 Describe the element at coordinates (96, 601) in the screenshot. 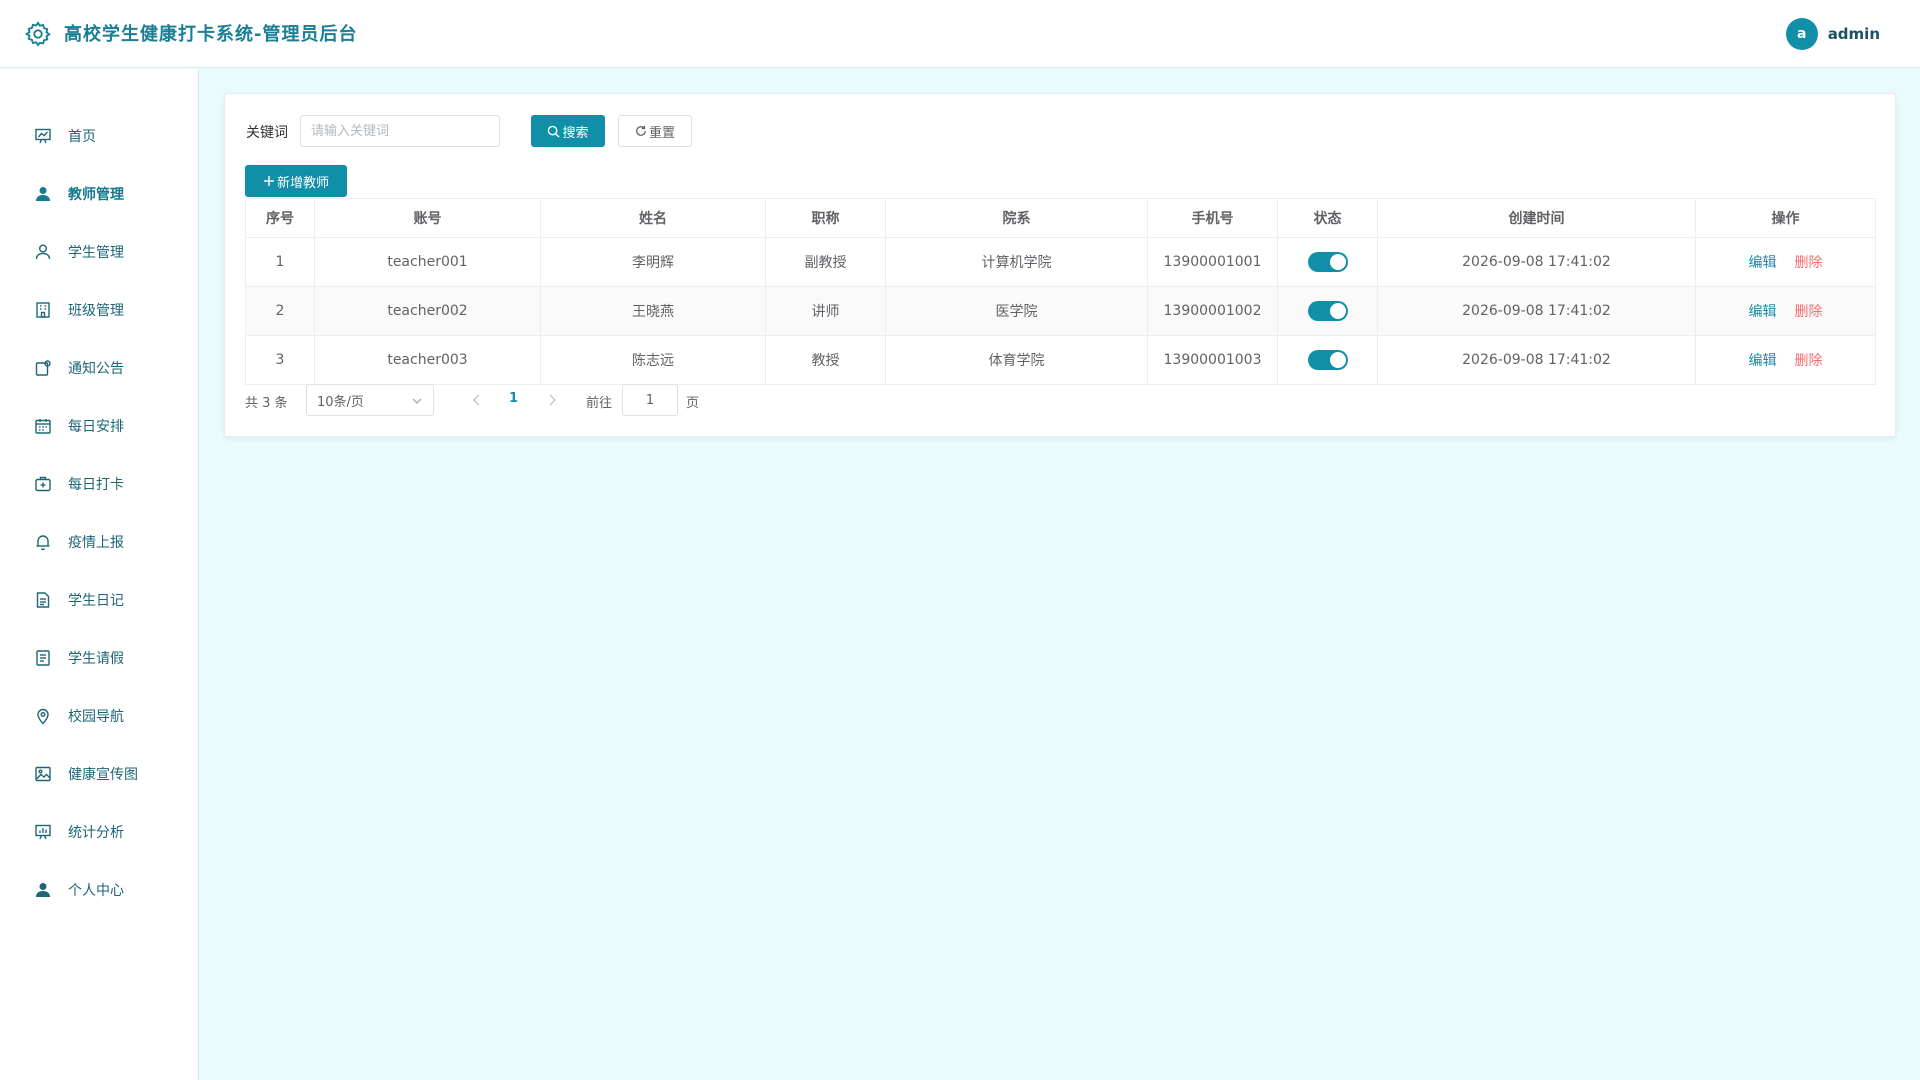

I see `sidebar-item-label: 学生日记` at that location.